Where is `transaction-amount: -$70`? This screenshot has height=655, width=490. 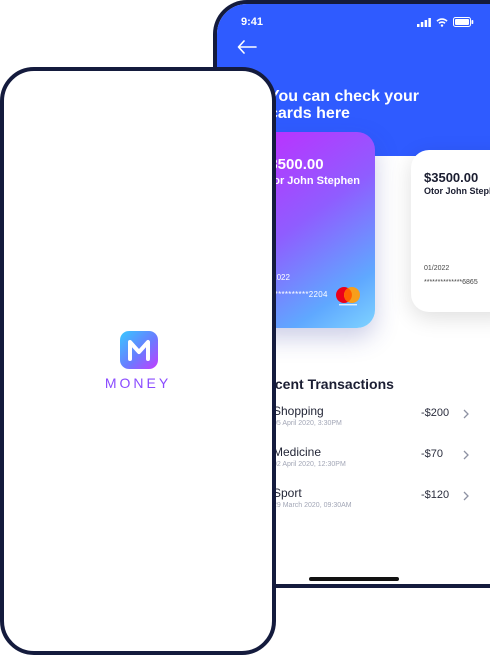 transaction-amount: -$70 is located at coordinates (432, 454).